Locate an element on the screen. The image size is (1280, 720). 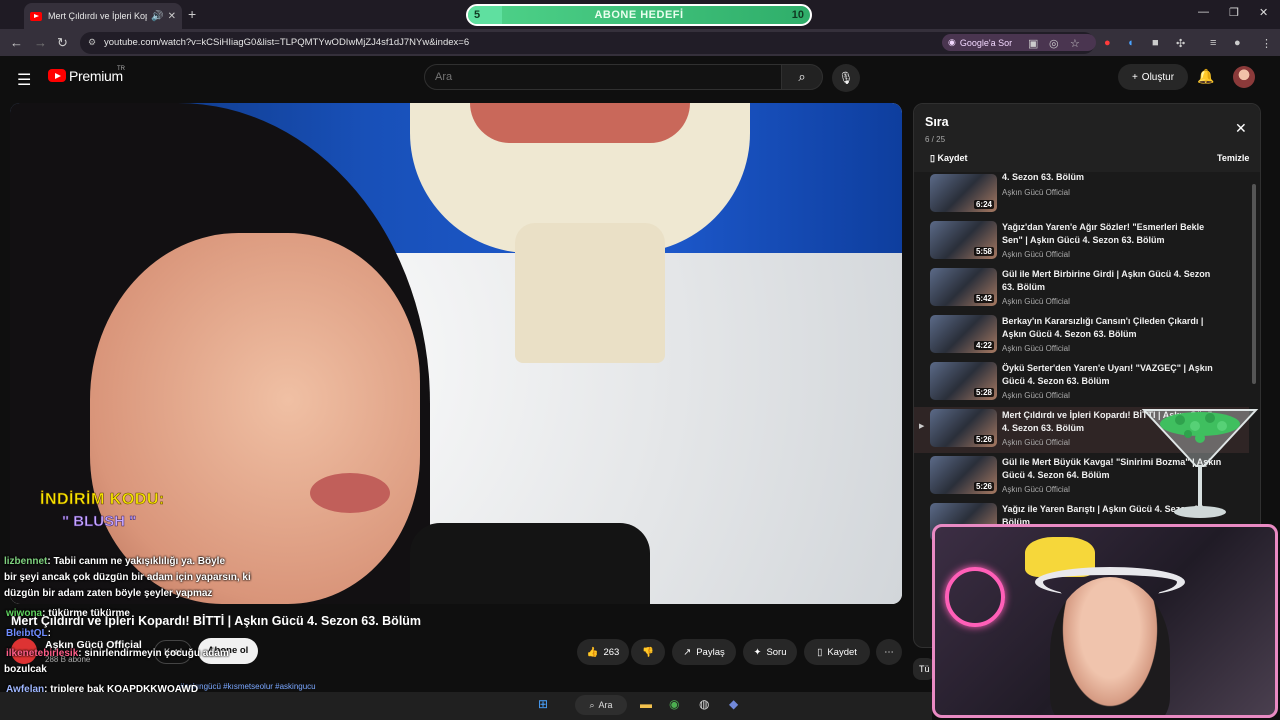
video-hashtags: #aşkıngücü #kısmetseolur #askingucu is located at coordinates (248, 686).